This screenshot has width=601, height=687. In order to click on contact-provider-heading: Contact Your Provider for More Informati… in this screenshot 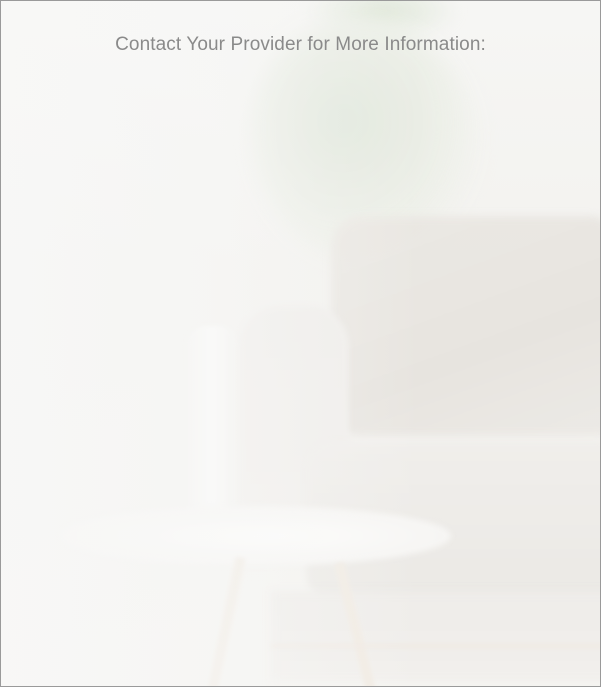, I will do `click(300, 44)`.